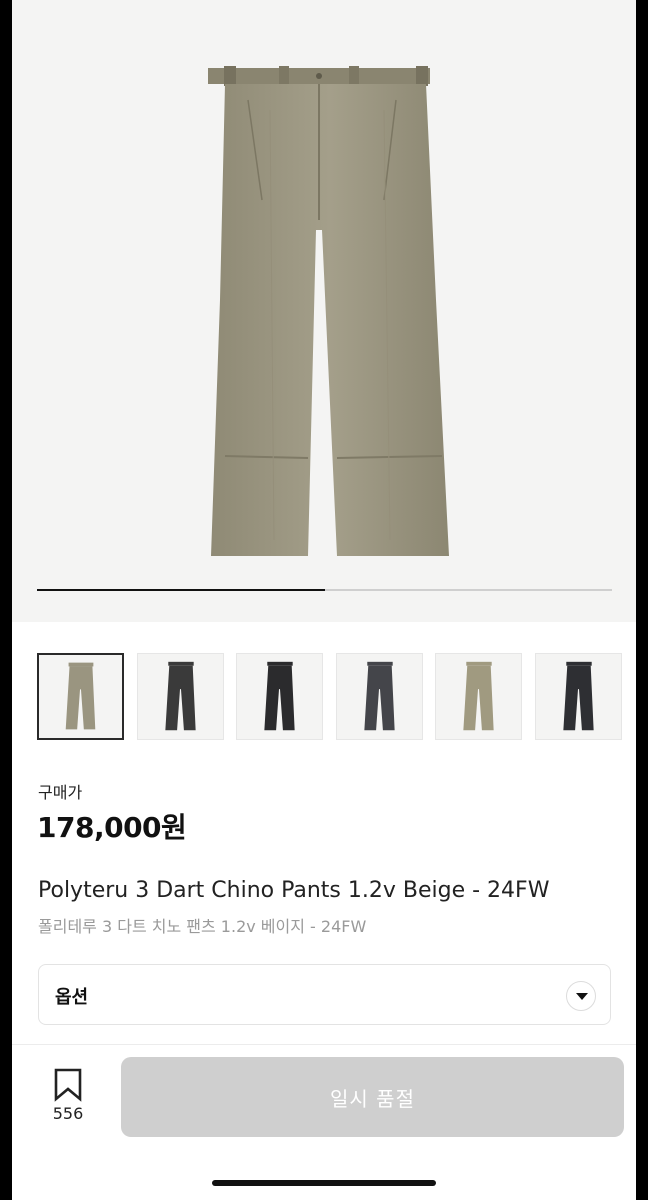  Describe the element at coordinates (68, 1085) in the screenshot. I see `bookmark-icon` at that location.